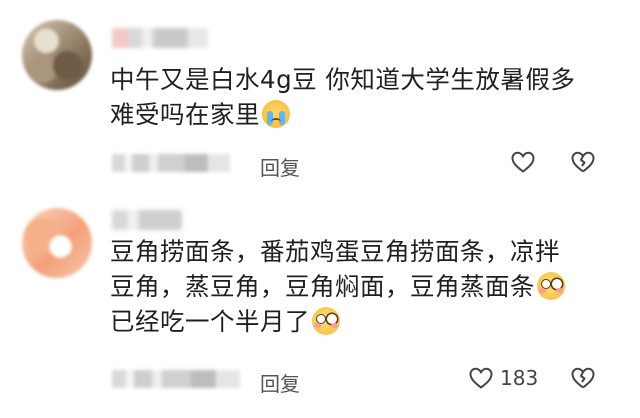 This screenshot has width=640, height=418. I want to click on comment-text: 中午又是白水4g豆 你知道大学生放暑假多 难受吗在家里, so click(360, 97).